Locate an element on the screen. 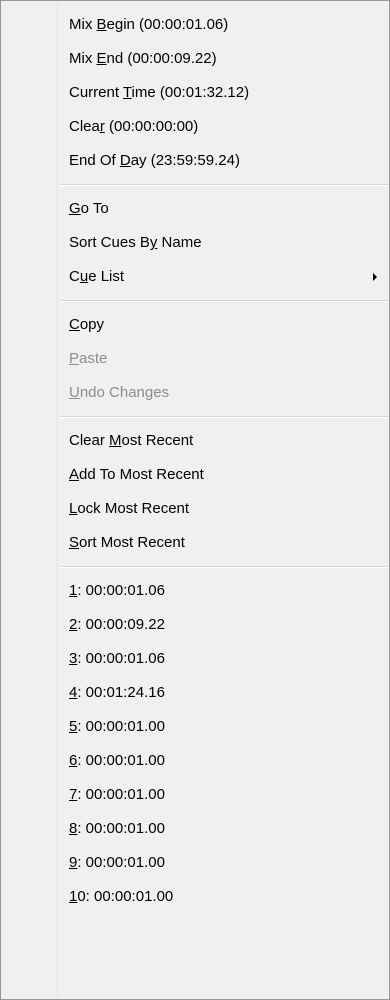 The height and width of the screenshot is (1000, 390). label-text: o To is located at coordinates (94, 208).